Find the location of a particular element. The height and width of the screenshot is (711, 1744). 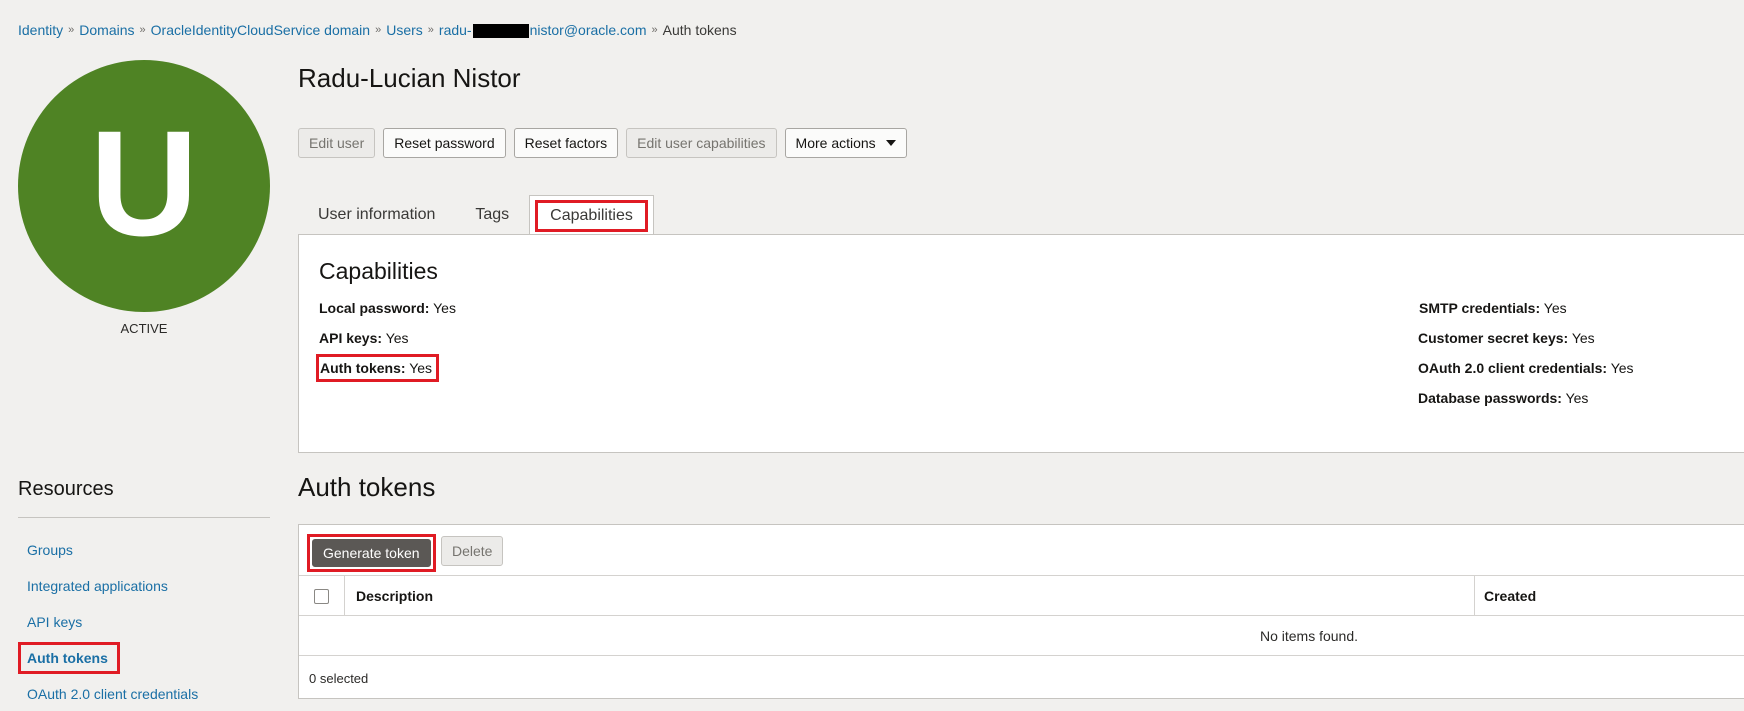

edit-user-button: Edit user is located at coordinates (337, 143).